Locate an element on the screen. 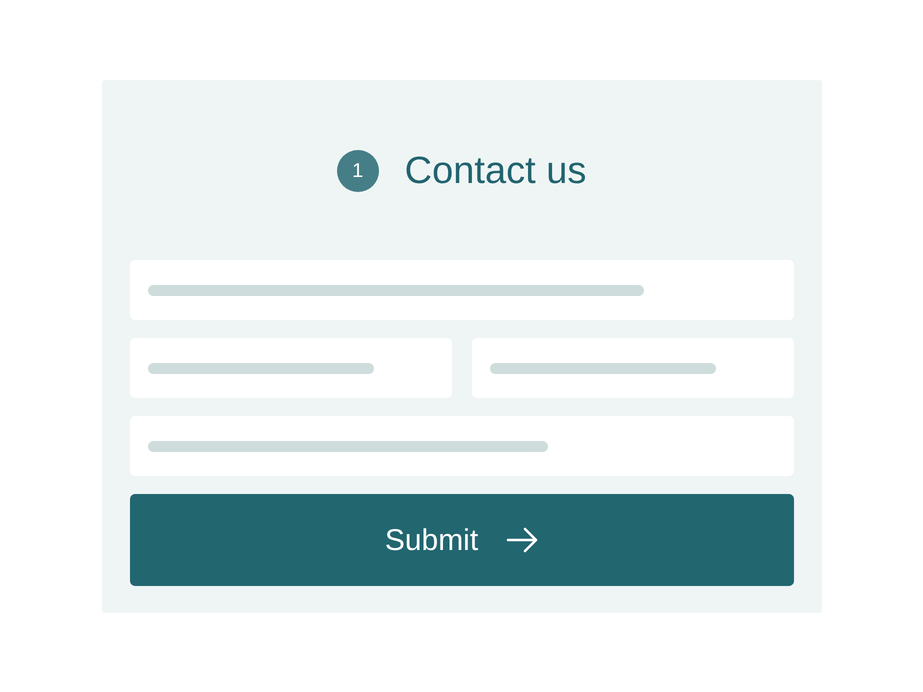  submit-button: Submit is located at coordinates (462, 540).